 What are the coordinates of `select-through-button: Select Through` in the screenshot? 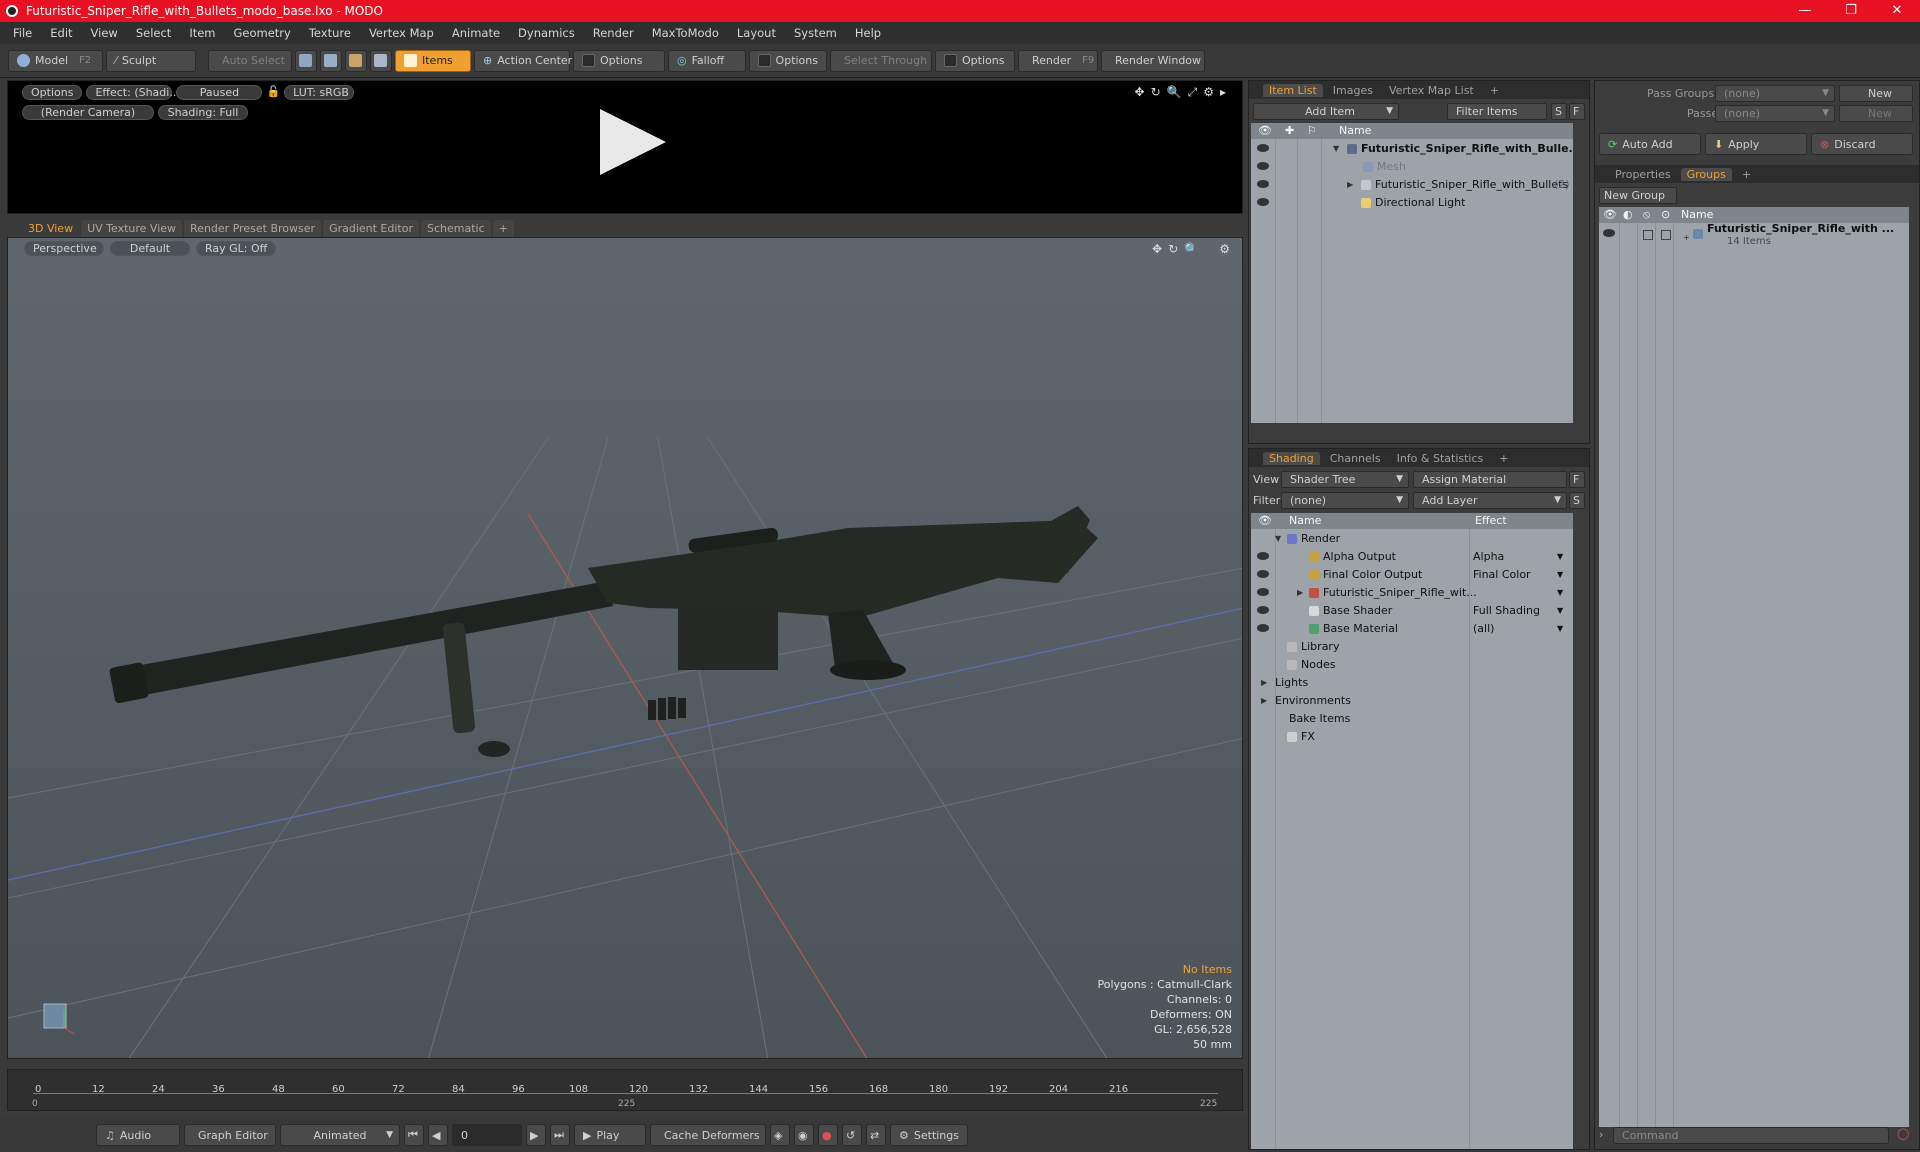 It's located at (881, 60).